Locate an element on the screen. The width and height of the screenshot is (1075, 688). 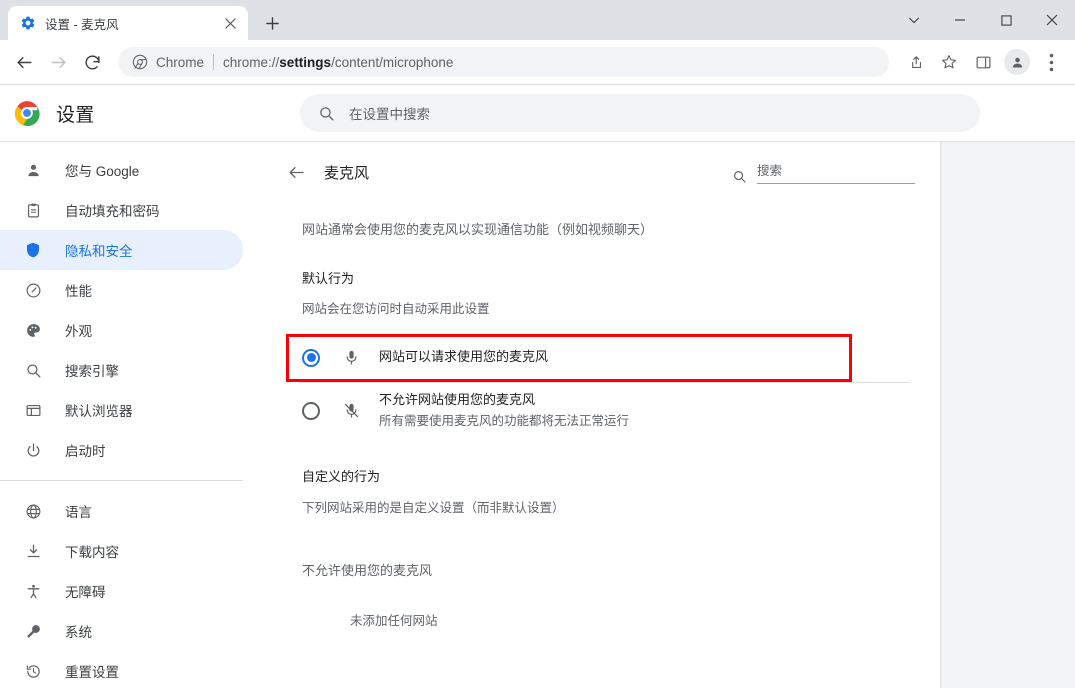
window-controls is located at coordinates (983, 20).